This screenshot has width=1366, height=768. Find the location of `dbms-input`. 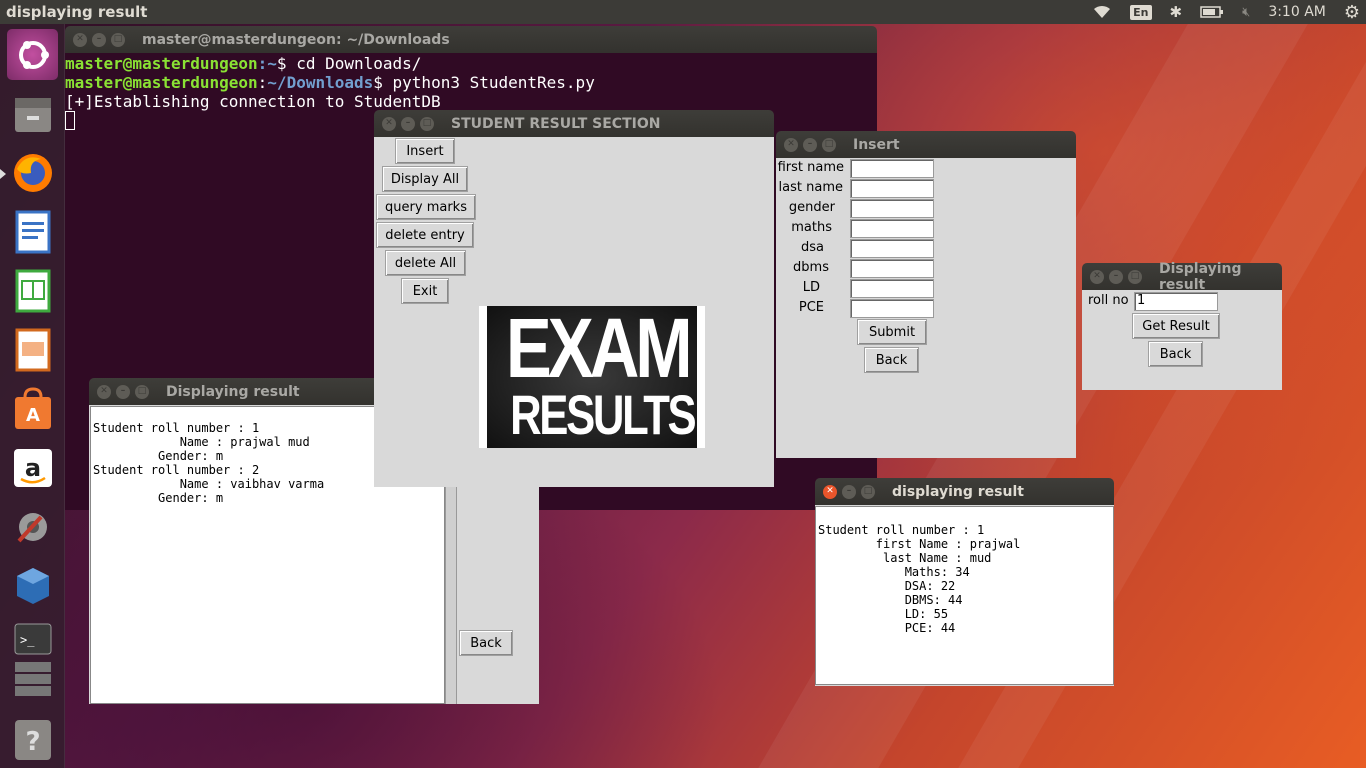

dbms-input is located at coordinates (892, 268).